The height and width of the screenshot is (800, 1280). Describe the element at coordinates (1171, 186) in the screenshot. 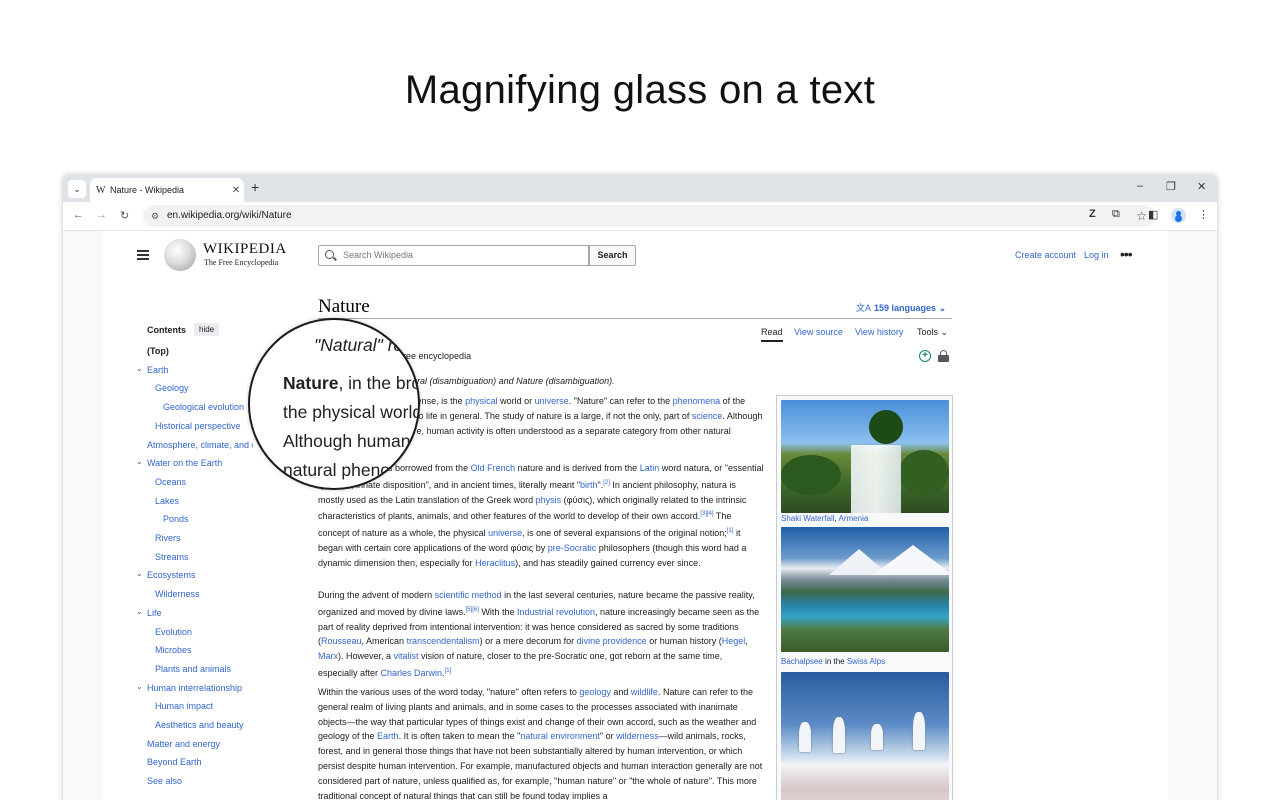

I see `restore-icon: ❐` at that location.